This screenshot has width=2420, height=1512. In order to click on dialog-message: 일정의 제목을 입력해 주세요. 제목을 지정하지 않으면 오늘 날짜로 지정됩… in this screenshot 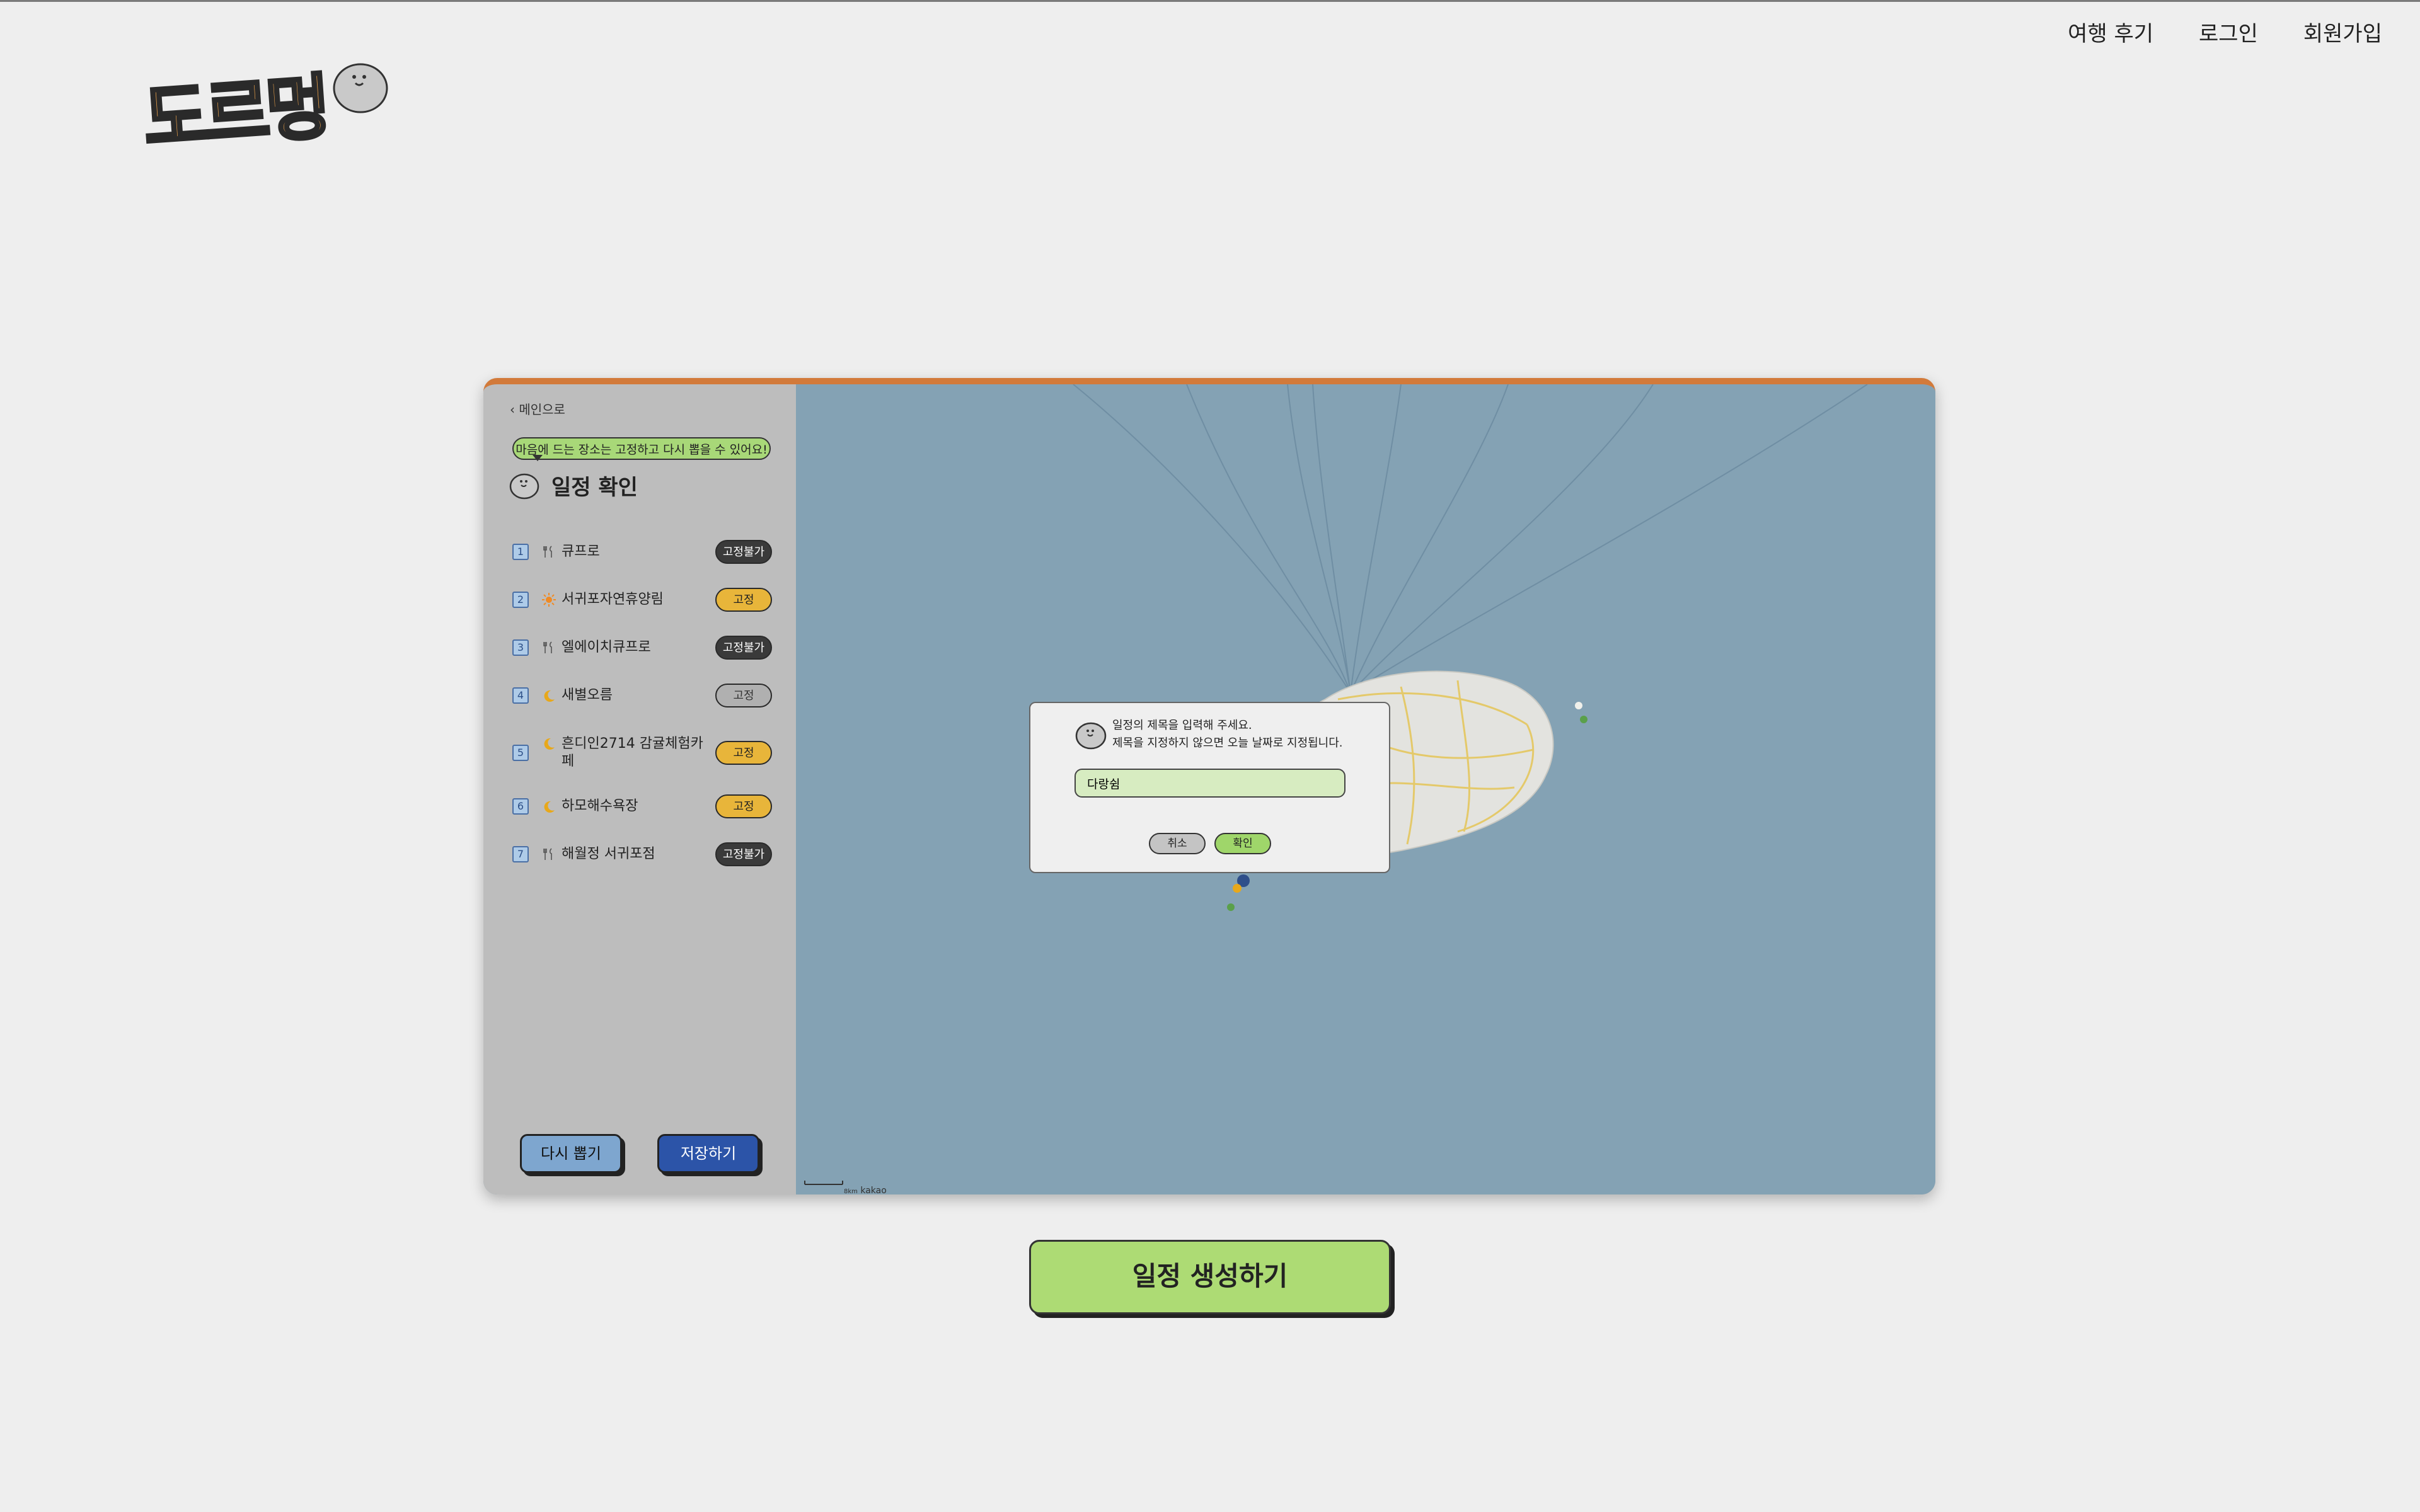, I will do `click(1228, 734)`.